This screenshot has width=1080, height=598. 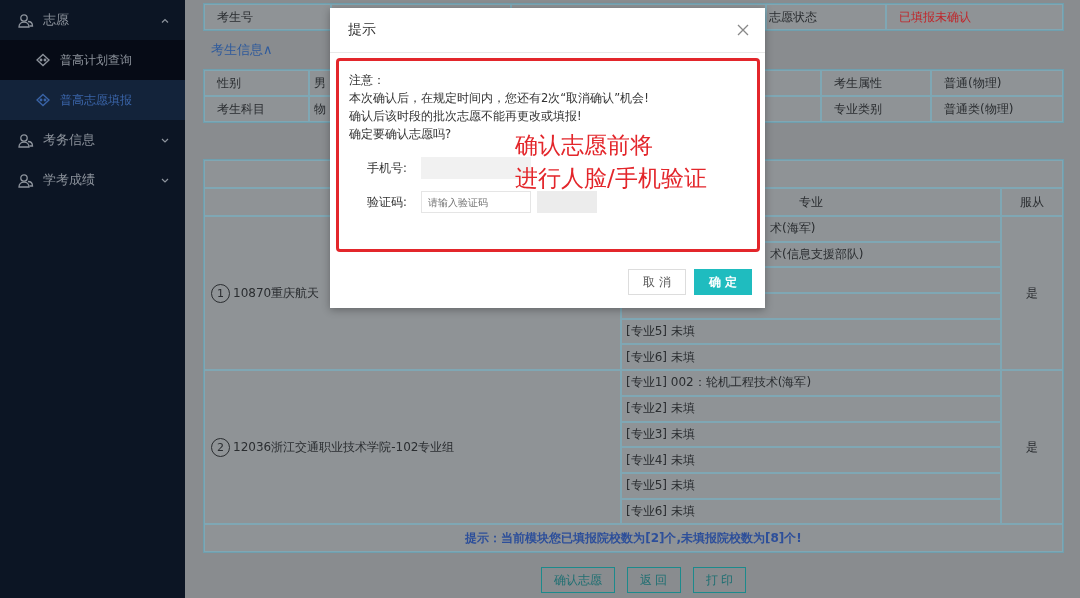 What do you see at coordinates (811, 434) in the screenshot?
I see `table-cell: [专业3] 未填` at bounding box center [811, 434].